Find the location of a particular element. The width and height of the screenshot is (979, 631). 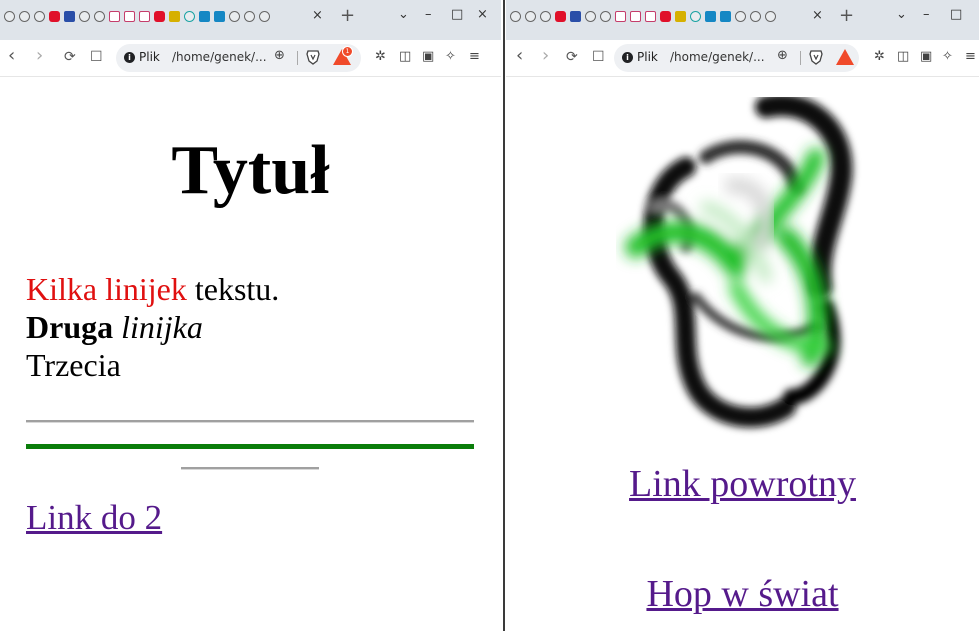

bold-text: Druga is located at coordinates (70, 327).